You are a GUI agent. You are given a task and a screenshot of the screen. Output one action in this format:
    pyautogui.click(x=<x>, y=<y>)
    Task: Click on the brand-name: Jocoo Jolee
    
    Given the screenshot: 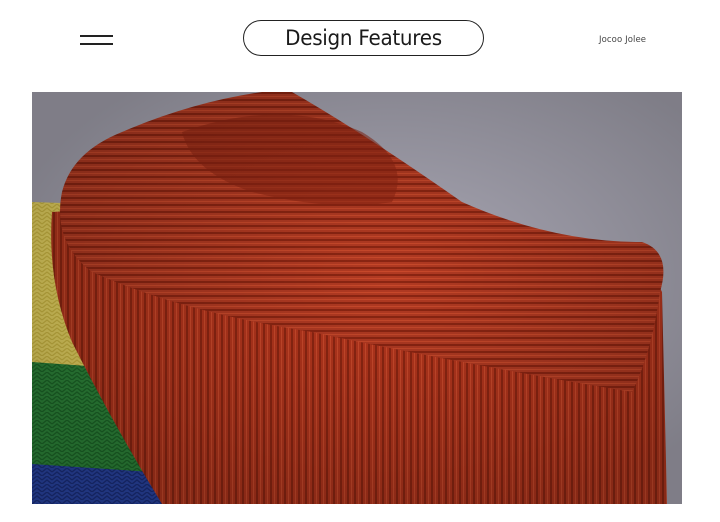 What is the action you would take?
    pyautogui.click(x=623, y=40)
    